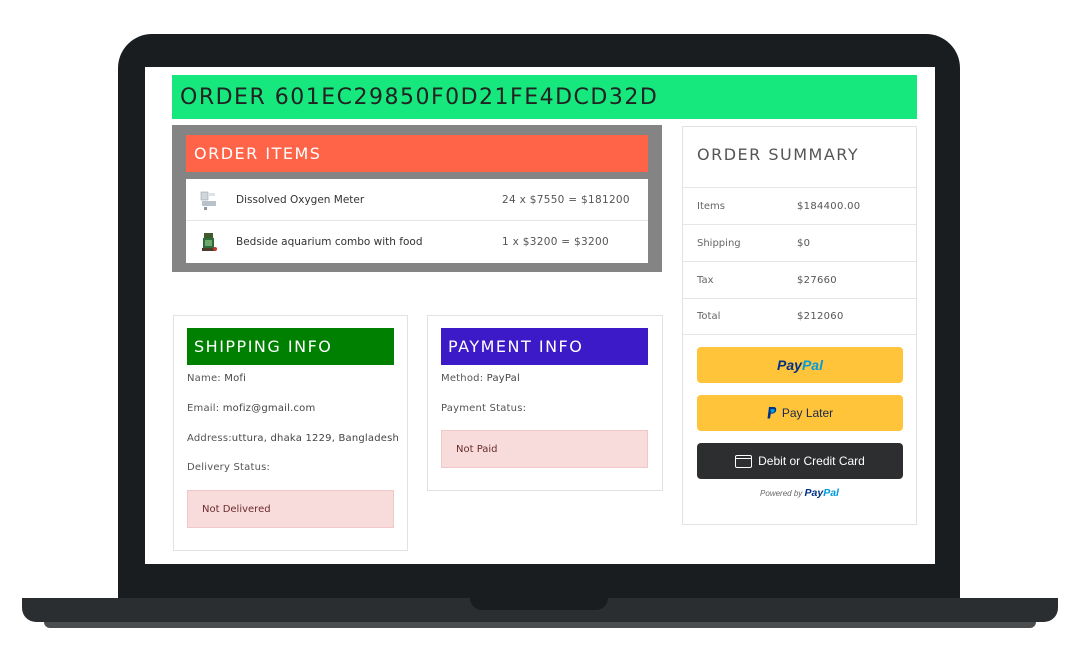  Describe the element at coordinates (555, 242) in the screenshot. I see `order-item-calc: 1 x $3200 = $3200` at that location.